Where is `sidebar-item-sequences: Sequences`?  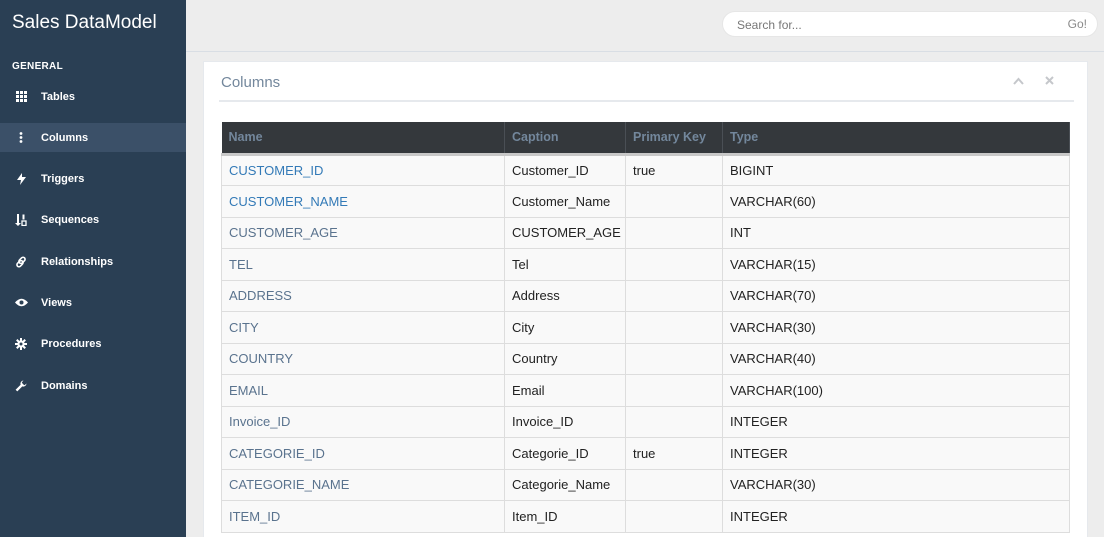
sidebar-item-sequences: Sequences is located at coordinates (93, 220).